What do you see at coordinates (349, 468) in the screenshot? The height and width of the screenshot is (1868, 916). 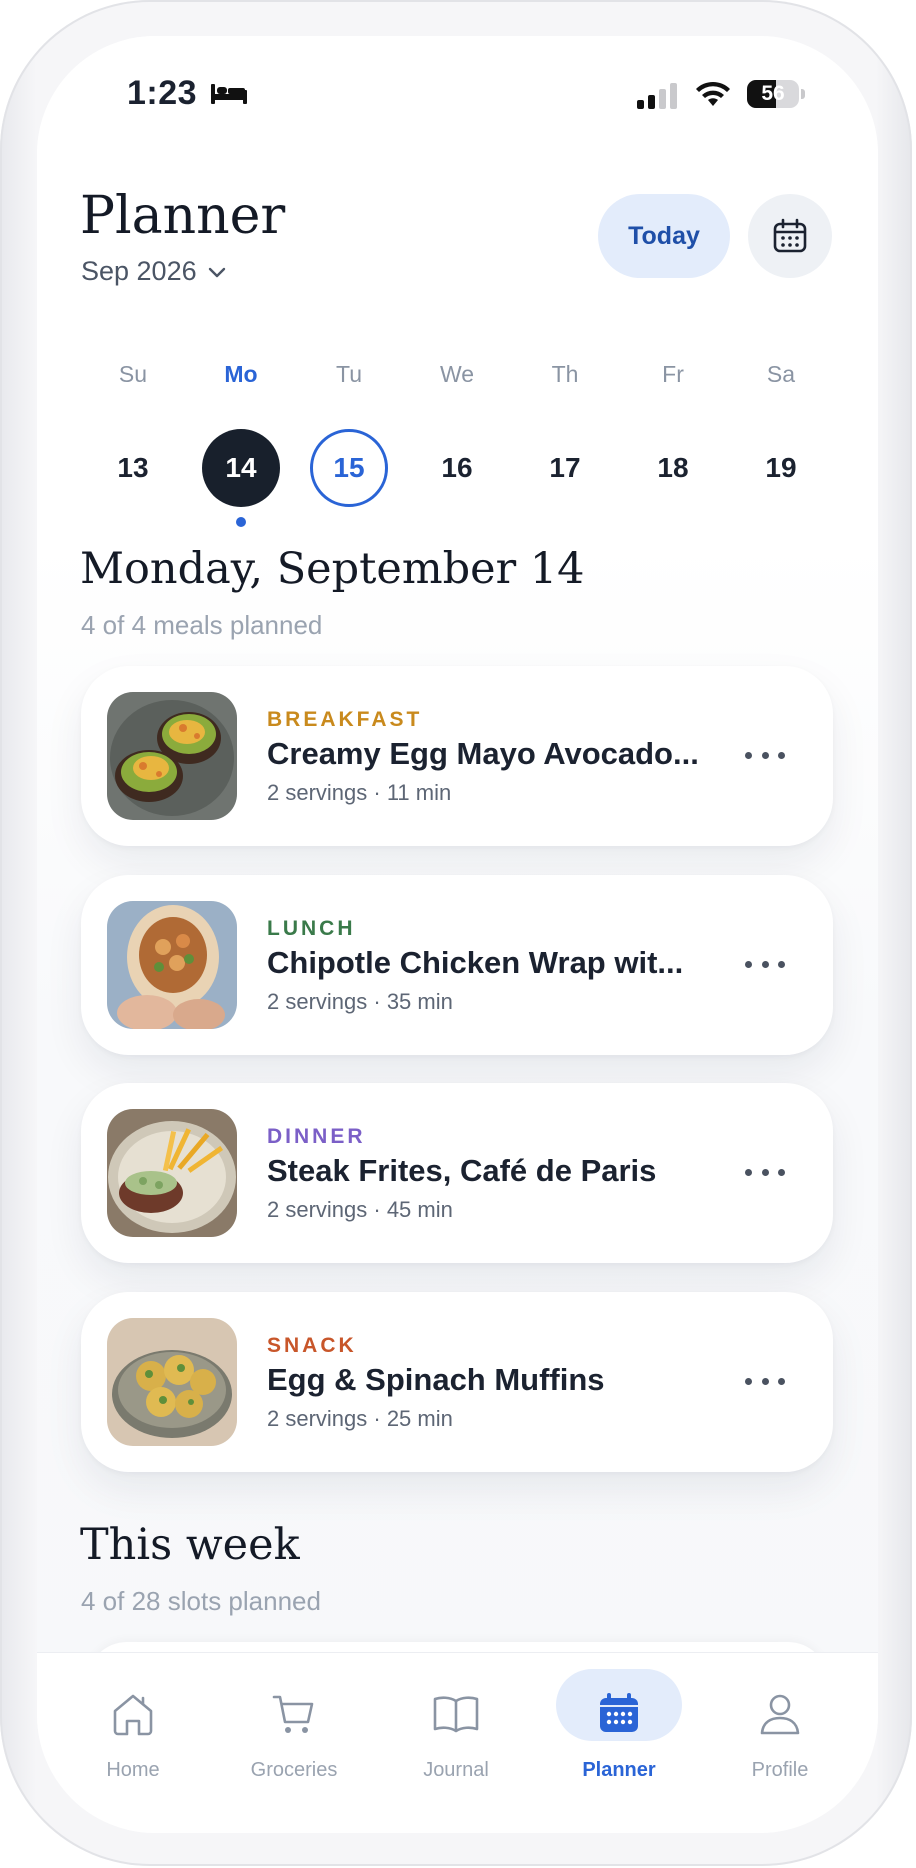 I see `today-day-number: 15` at bounding box center [349, 468].